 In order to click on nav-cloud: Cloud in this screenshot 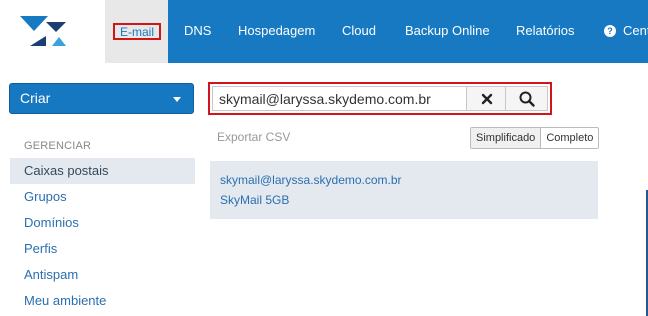, I will do `click(359, 31)`.